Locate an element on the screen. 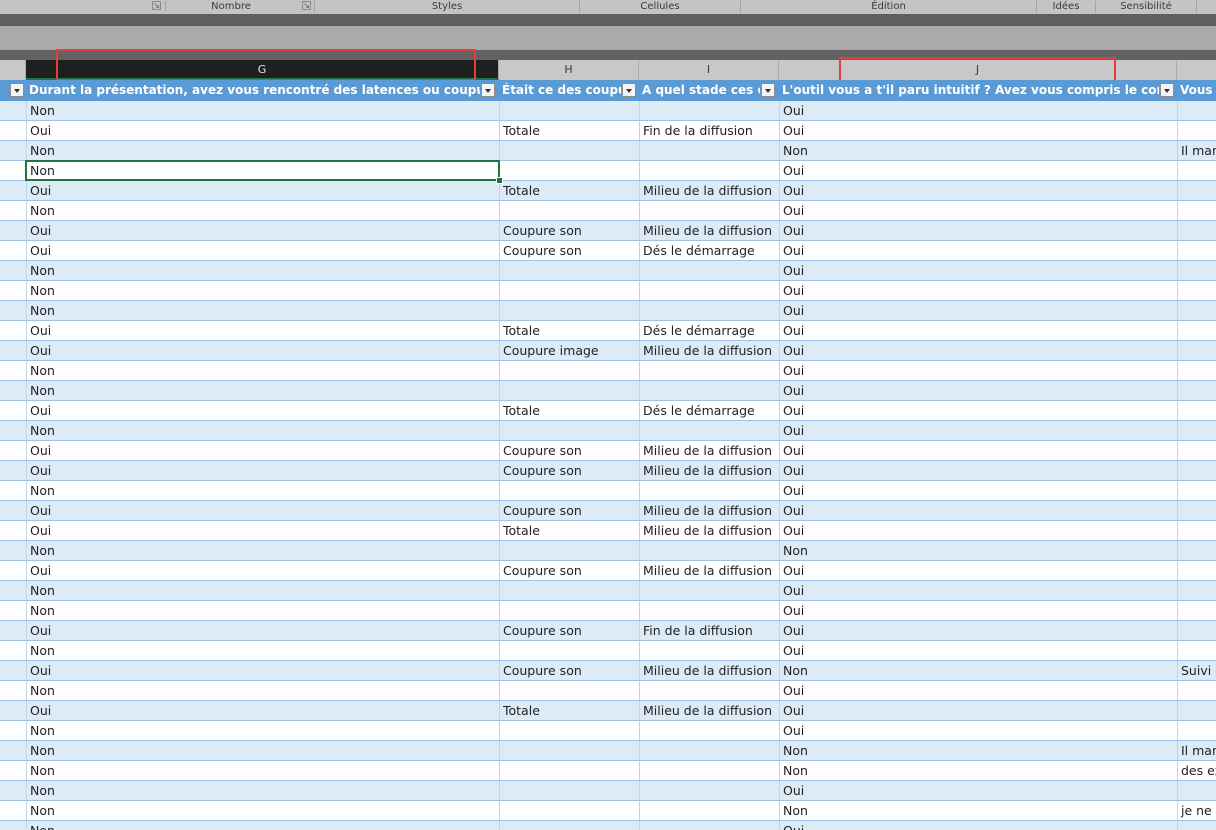 The image size is (1216, 830). fill-handle is located at coordinates (499, 180).